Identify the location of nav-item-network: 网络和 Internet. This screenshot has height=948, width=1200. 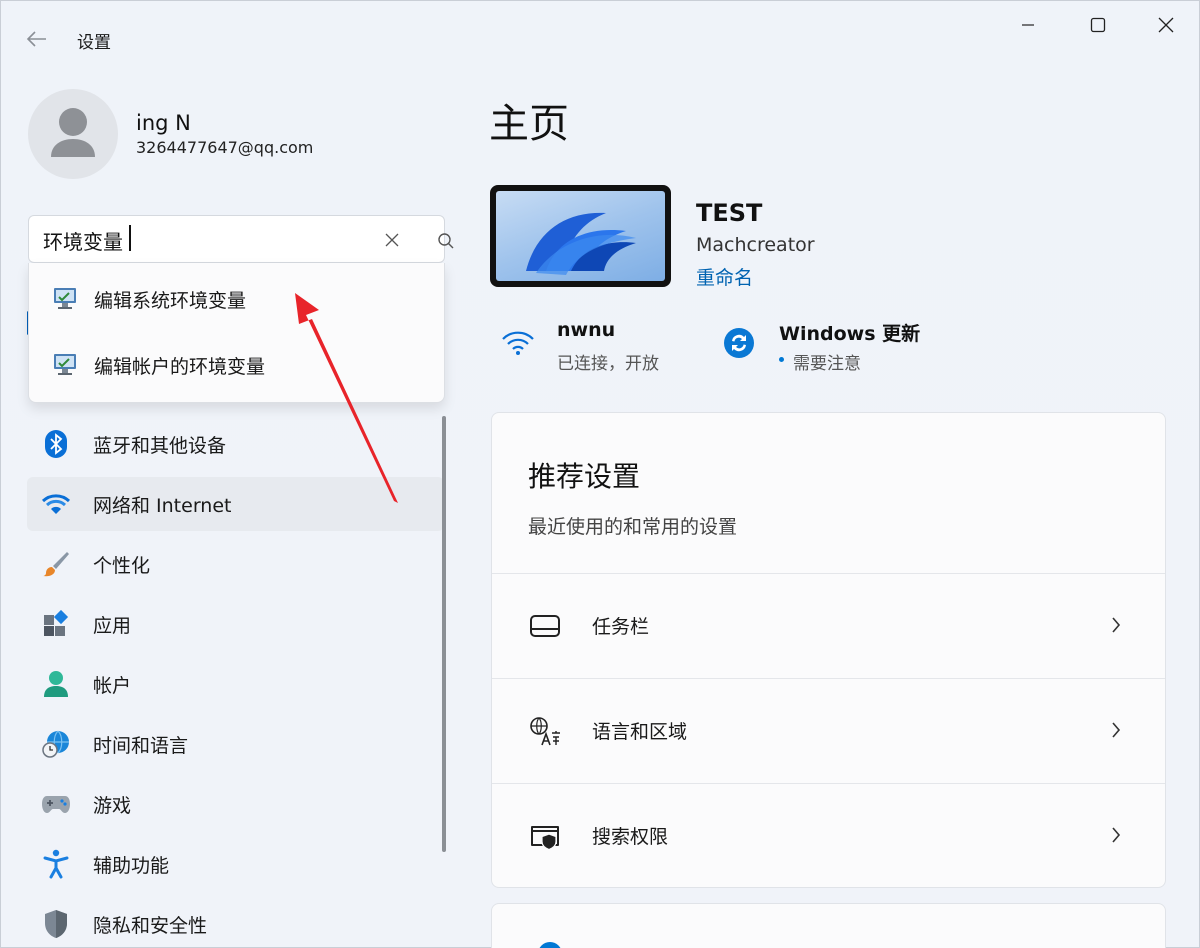
(235, 504).